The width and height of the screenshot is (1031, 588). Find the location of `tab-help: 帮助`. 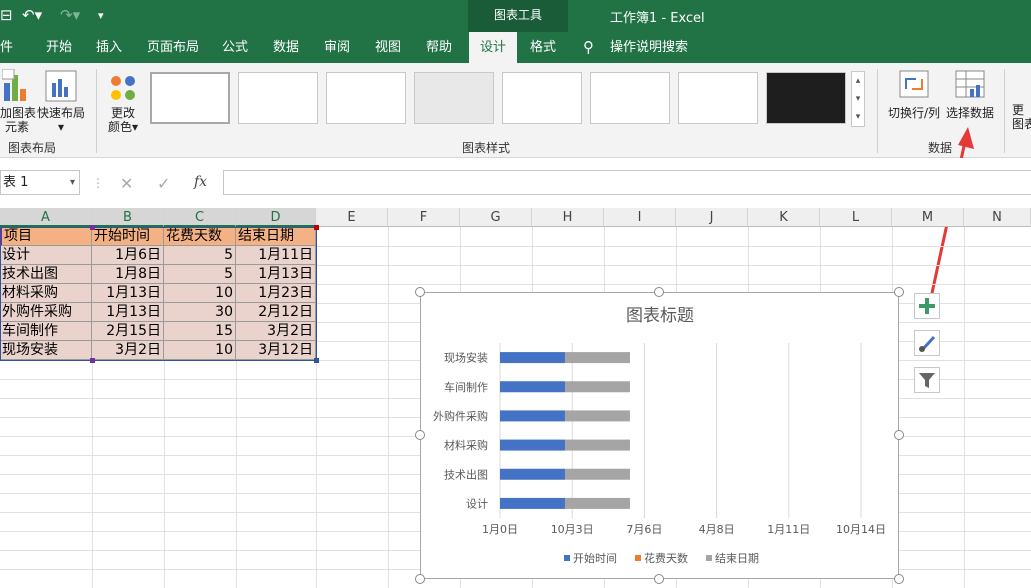

tab-help: 帮助 is located at coordinates (439, 47).